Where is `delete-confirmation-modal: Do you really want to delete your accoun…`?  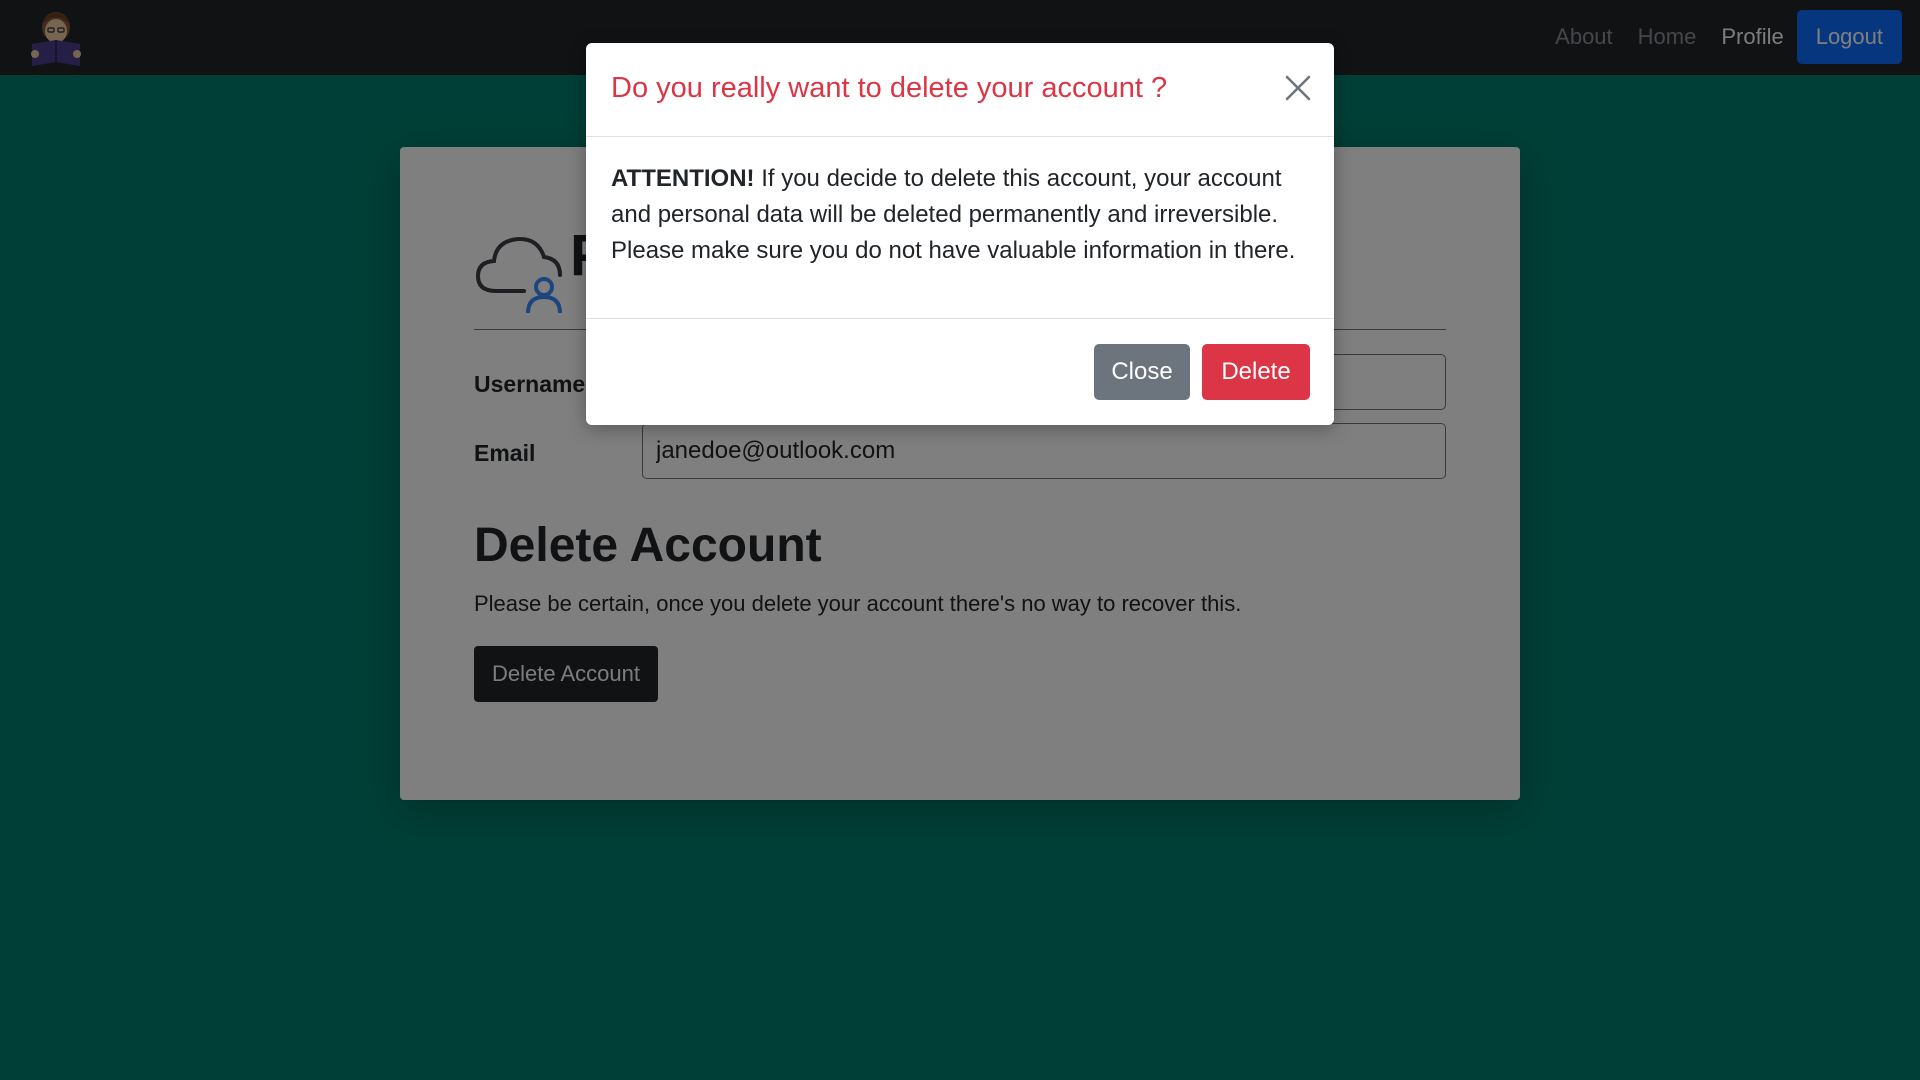
delete-confirmation-modal: Do you really want to delete your accoun… is located at coordinates (960, 234).